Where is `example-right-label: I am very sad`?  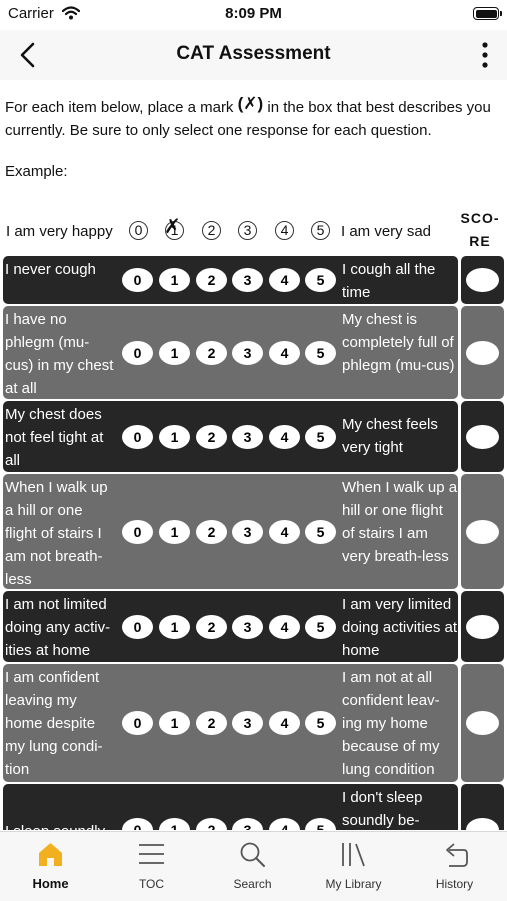
example-right-label: I am very sad is located at coordinates (386, 231).